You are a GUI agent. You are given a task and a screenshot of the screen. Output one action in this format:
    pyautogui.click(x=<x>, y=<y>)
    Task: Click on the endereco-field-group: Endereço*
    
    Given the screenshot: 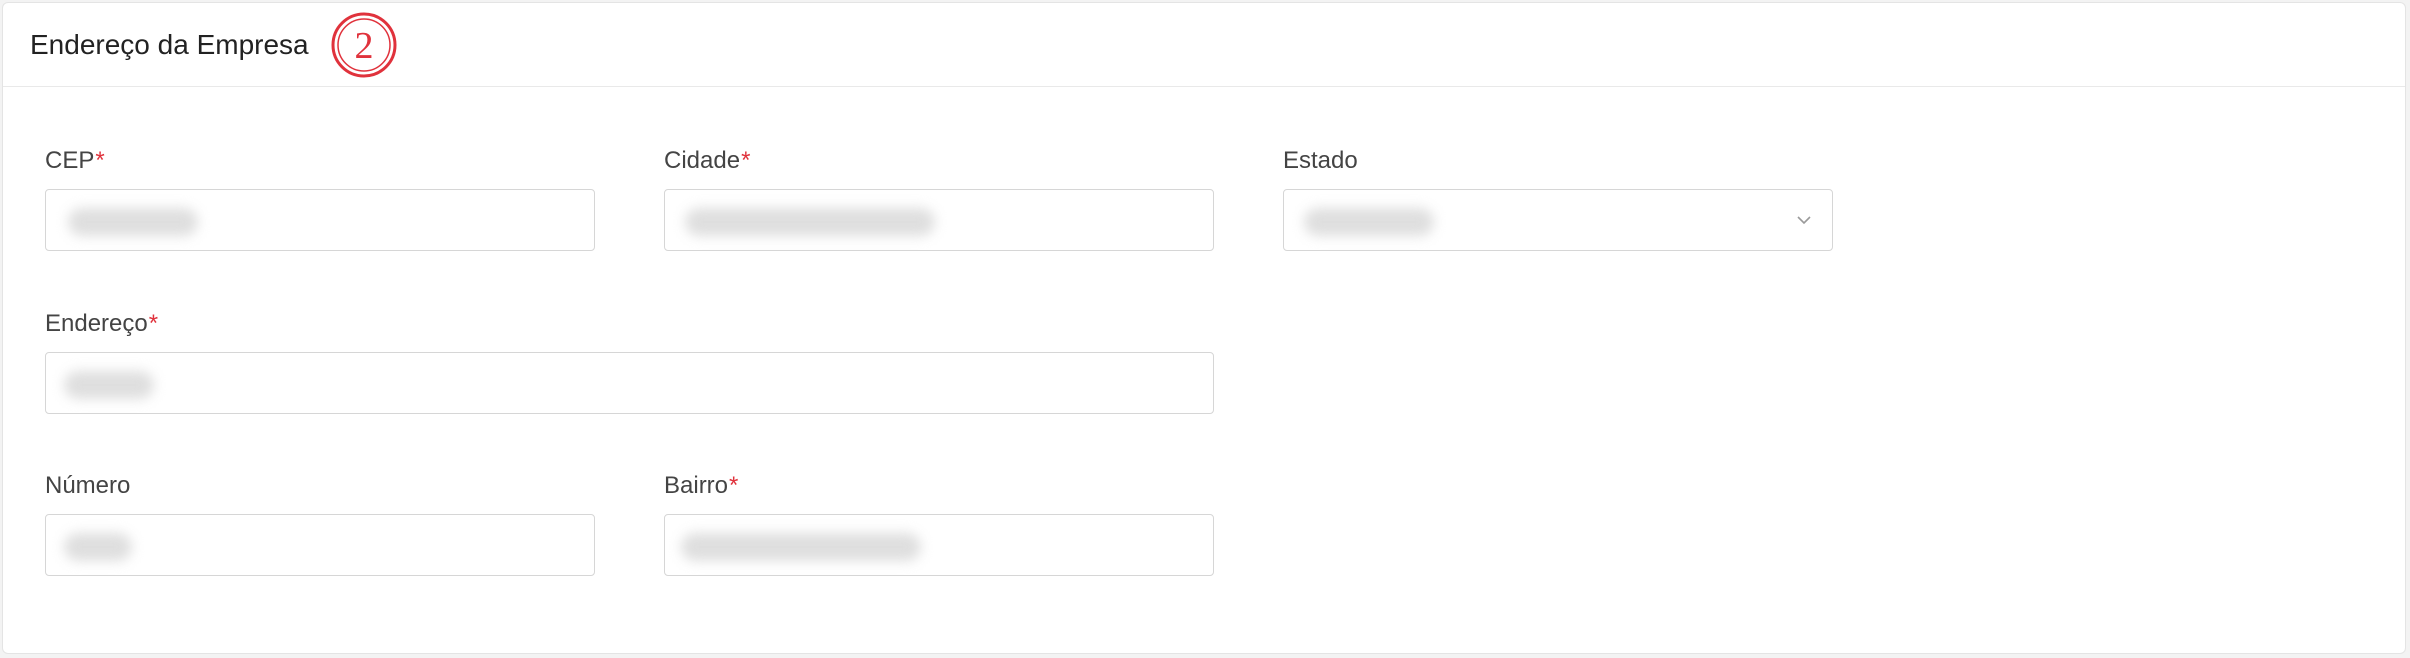 What is the action you would take?
    pyautogui.click(x=630, y=363)
    